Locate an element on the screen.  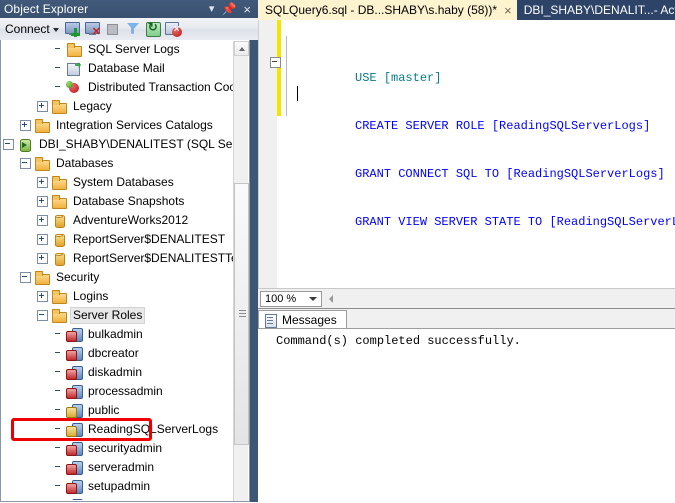
tab-messages: Messages is located at coordinates (302, 319).